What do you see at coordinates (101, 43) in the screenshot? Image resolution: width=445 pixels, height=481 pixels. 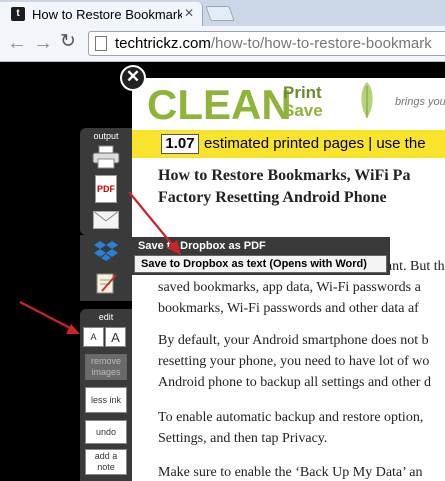 I see `page-icon` at bounding box center [101, 43].